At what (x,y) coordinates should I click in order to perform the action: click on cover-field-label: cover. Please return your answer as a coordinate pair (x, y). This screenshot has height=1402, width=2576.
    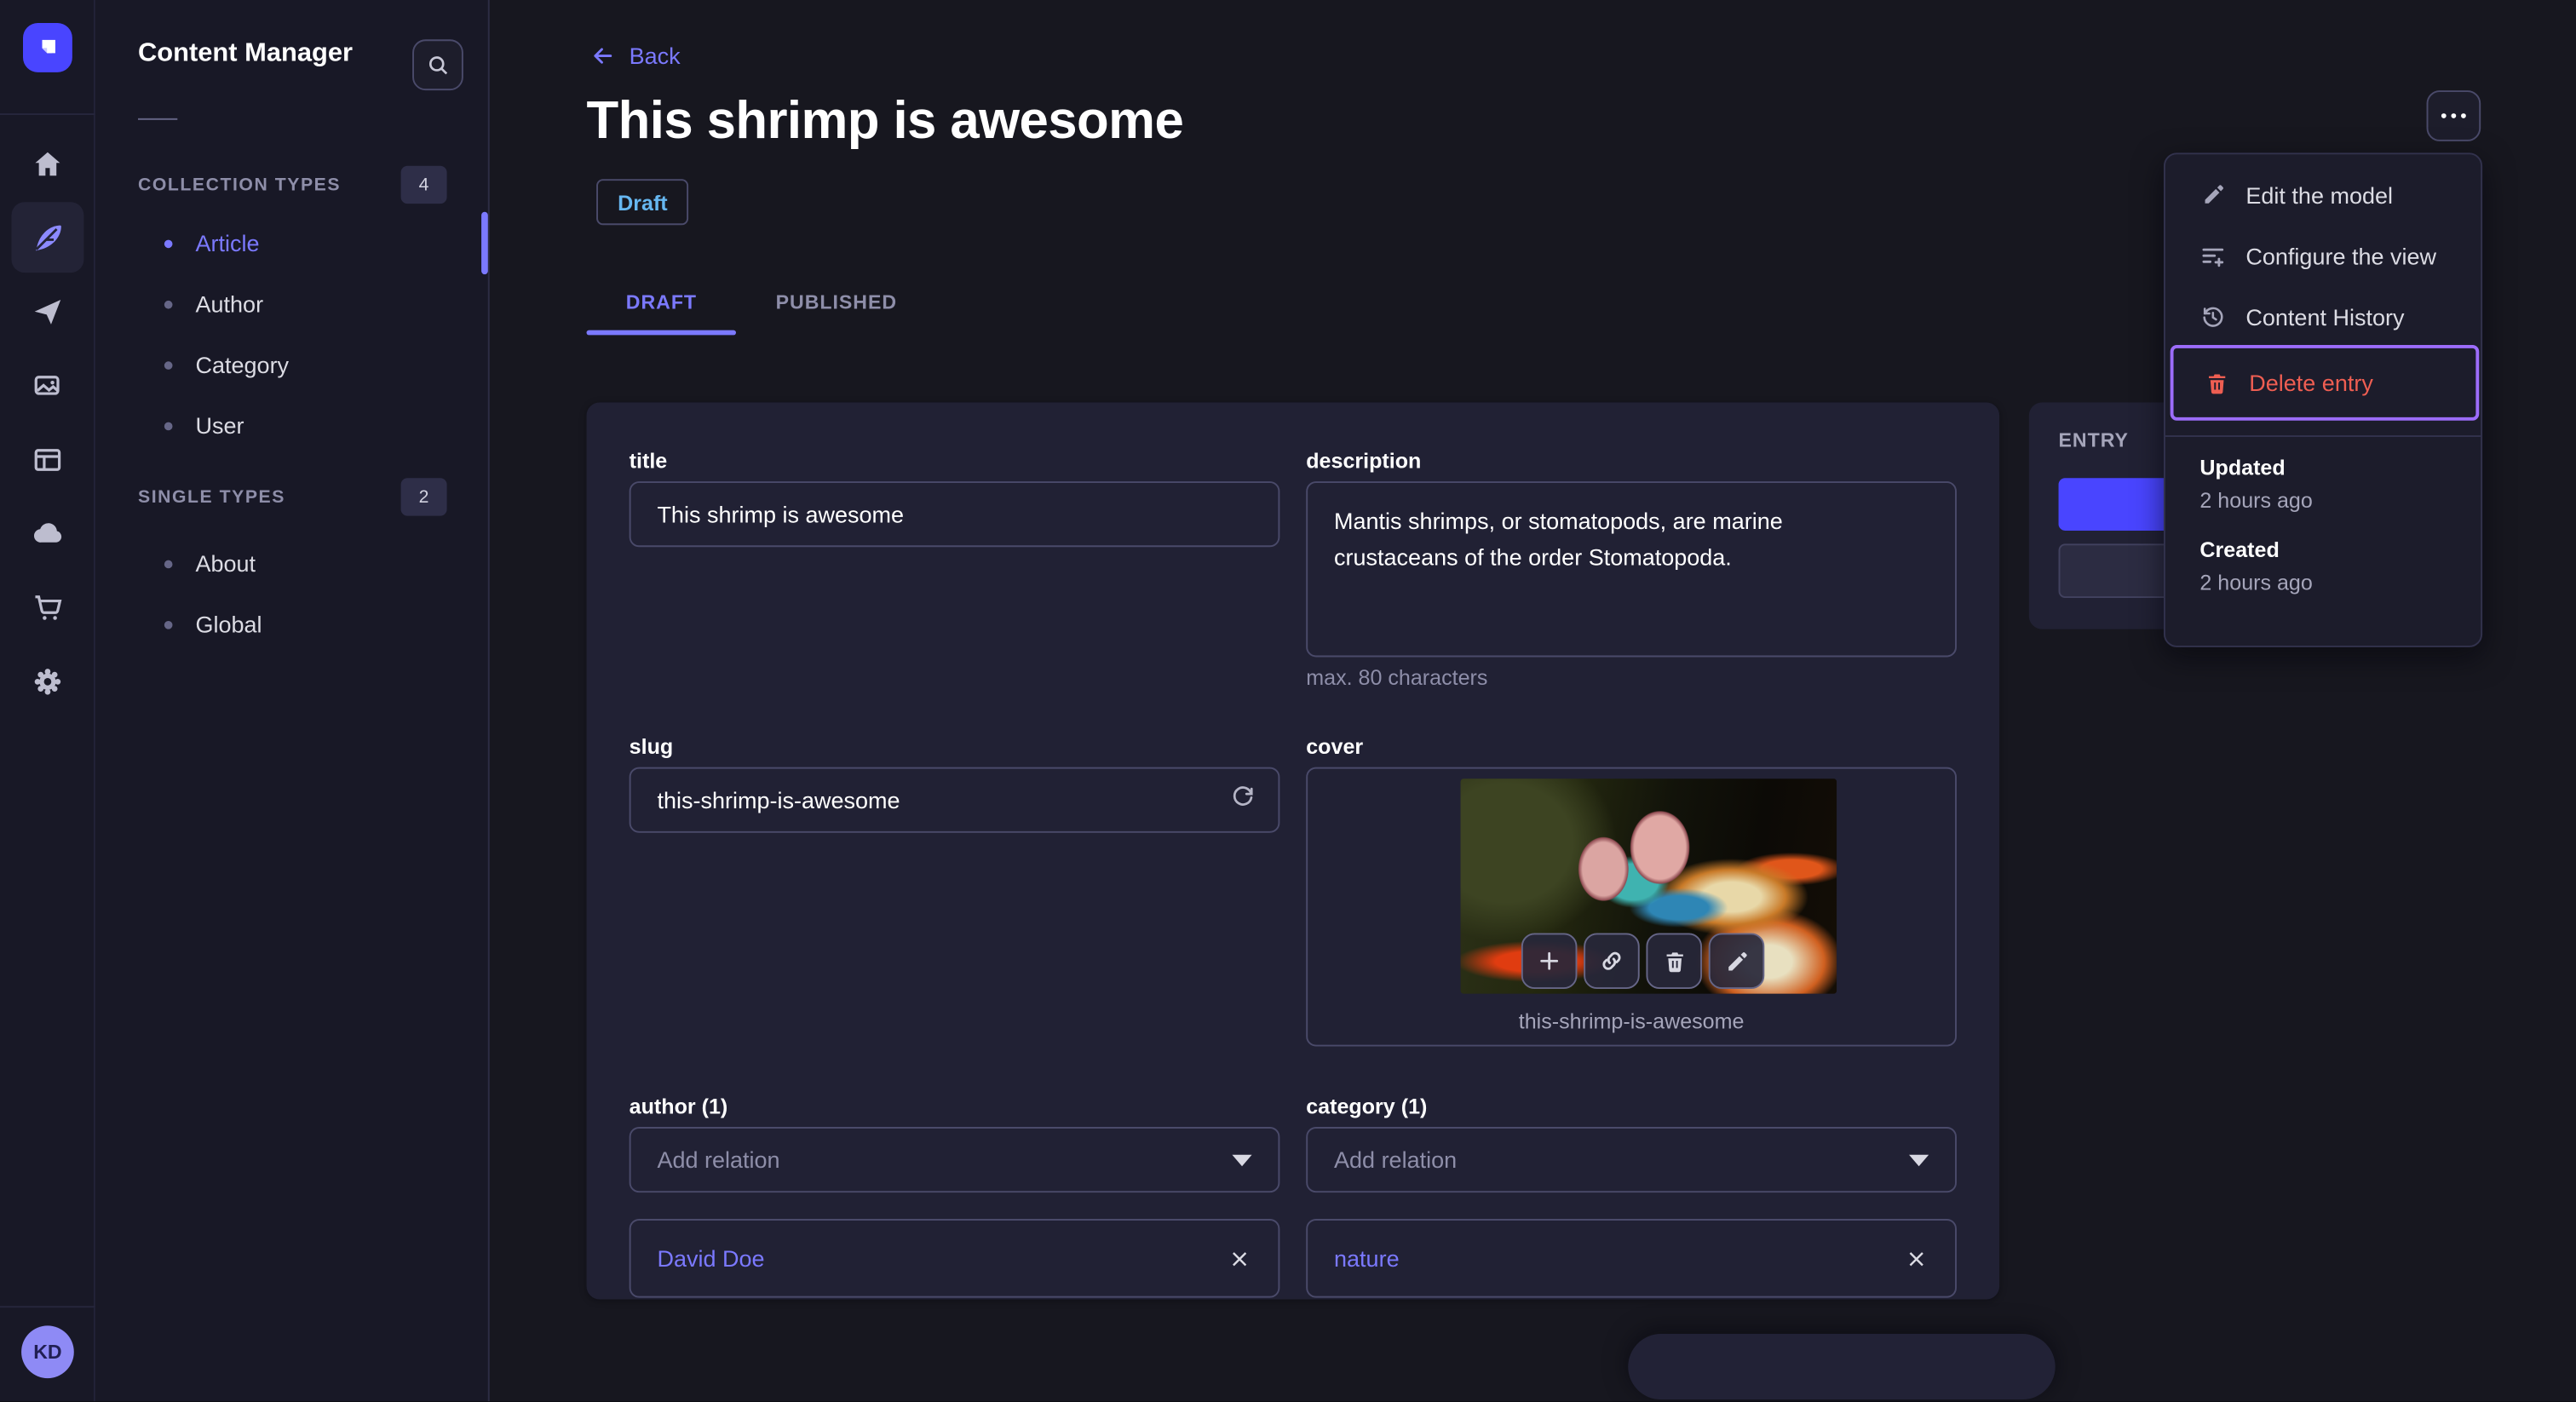
    Looking at the image, I should click on (1335, 747).